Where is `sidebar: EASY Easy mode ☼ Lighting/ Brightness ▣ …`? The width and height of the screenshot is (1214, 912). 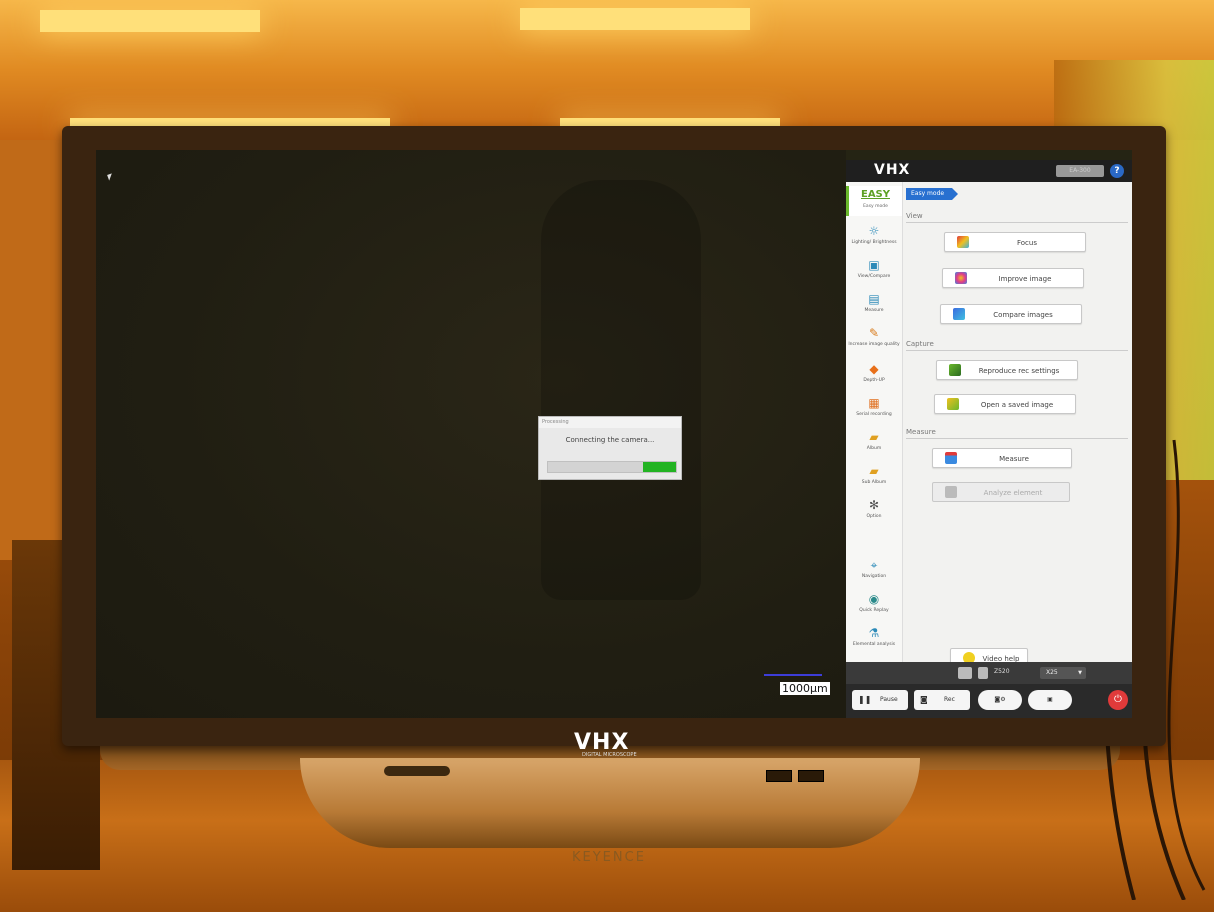 sidebar: EASY Easy mode ☼ Lighting/ Brightness ▣ … is located at coordinates (874, 422).